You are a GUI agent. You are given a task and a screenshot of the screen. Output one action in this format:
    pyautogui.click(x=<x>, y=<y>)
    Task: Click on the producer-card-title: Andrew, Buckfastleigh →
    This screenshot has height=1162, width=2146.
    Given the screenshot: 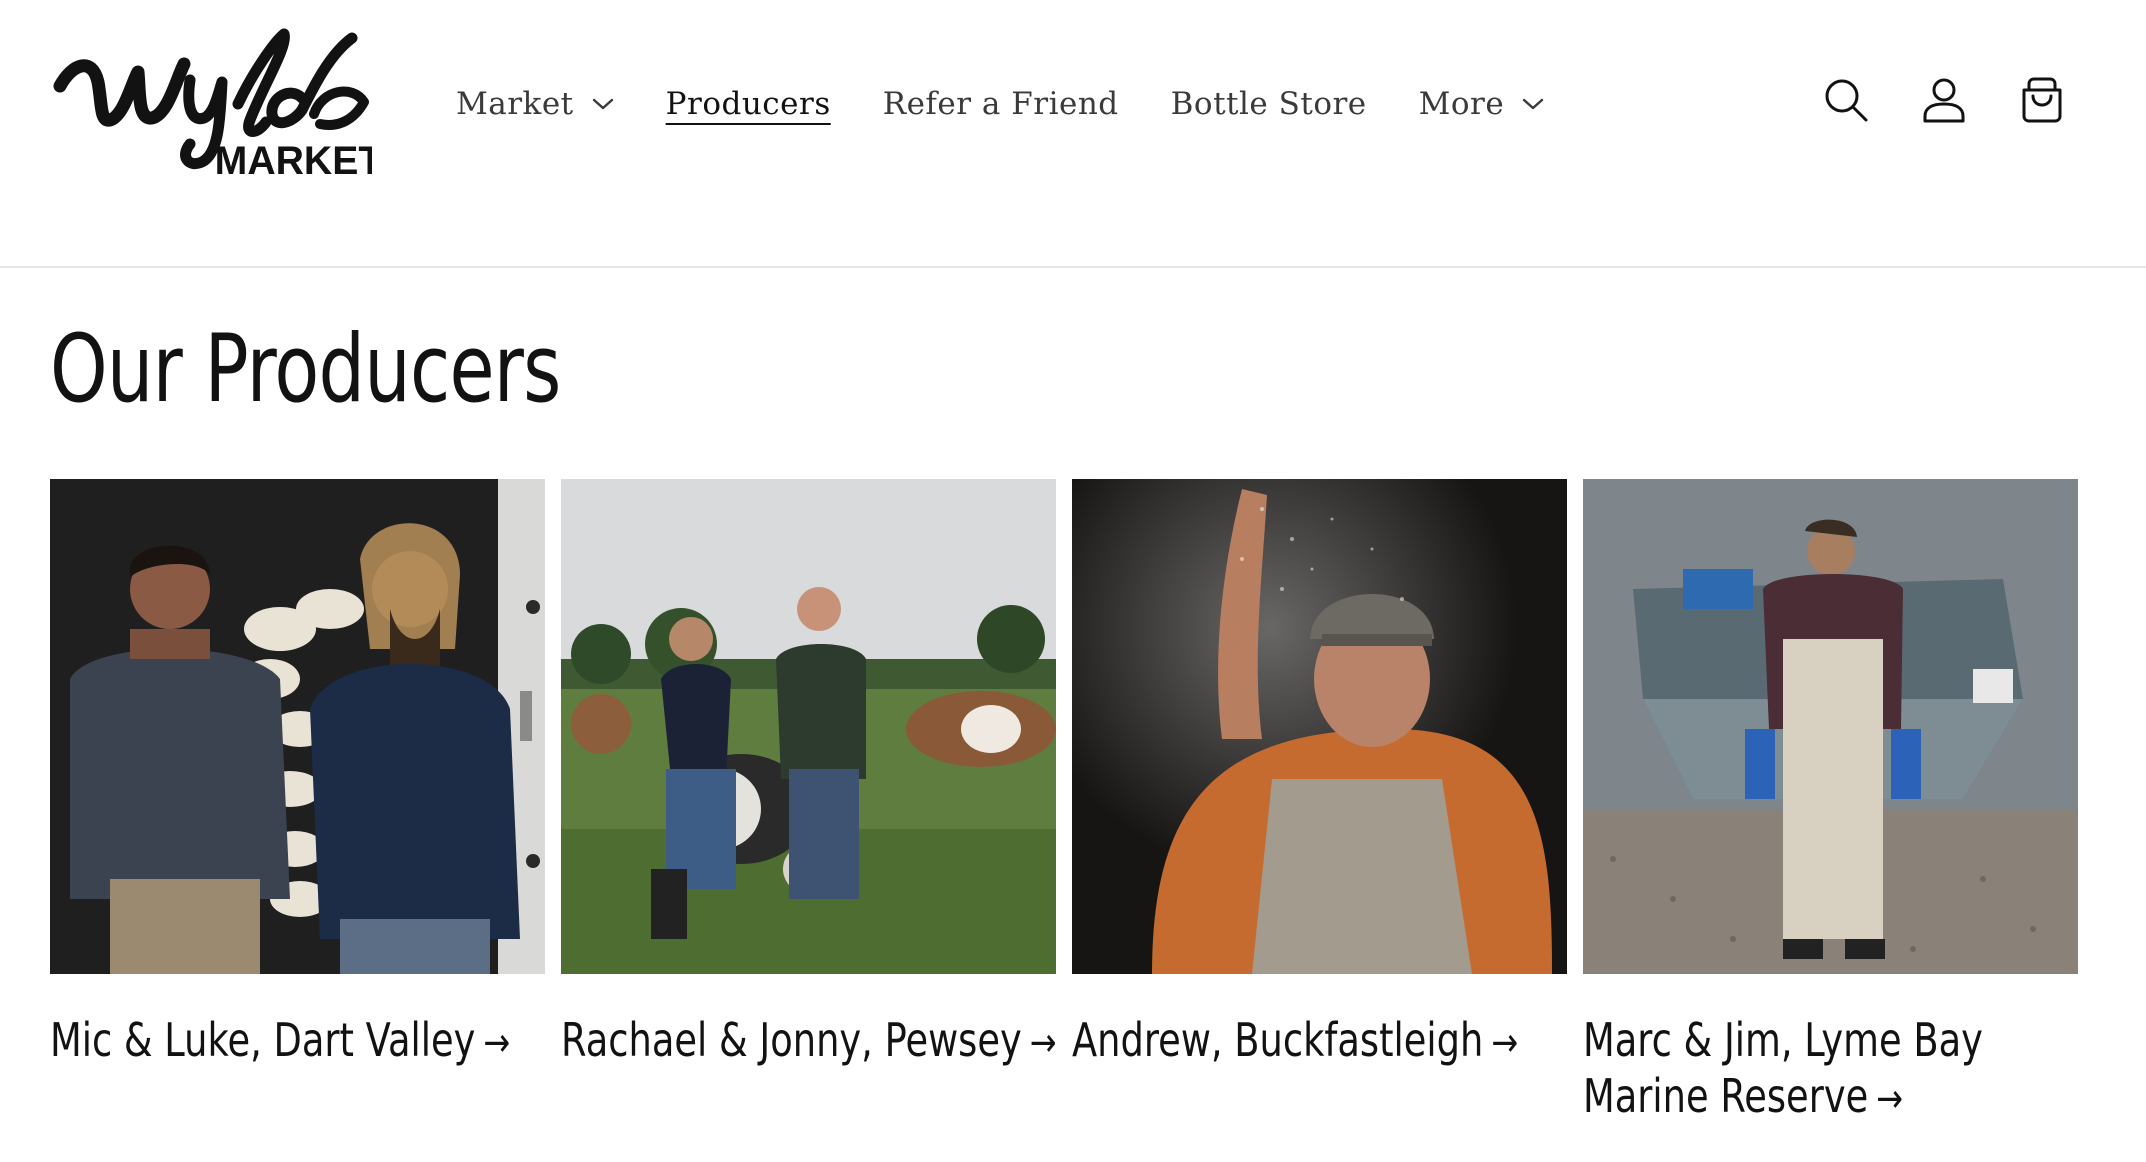 What is the action you would take?
    pyautogui.click(x=1320, y=1041)
    